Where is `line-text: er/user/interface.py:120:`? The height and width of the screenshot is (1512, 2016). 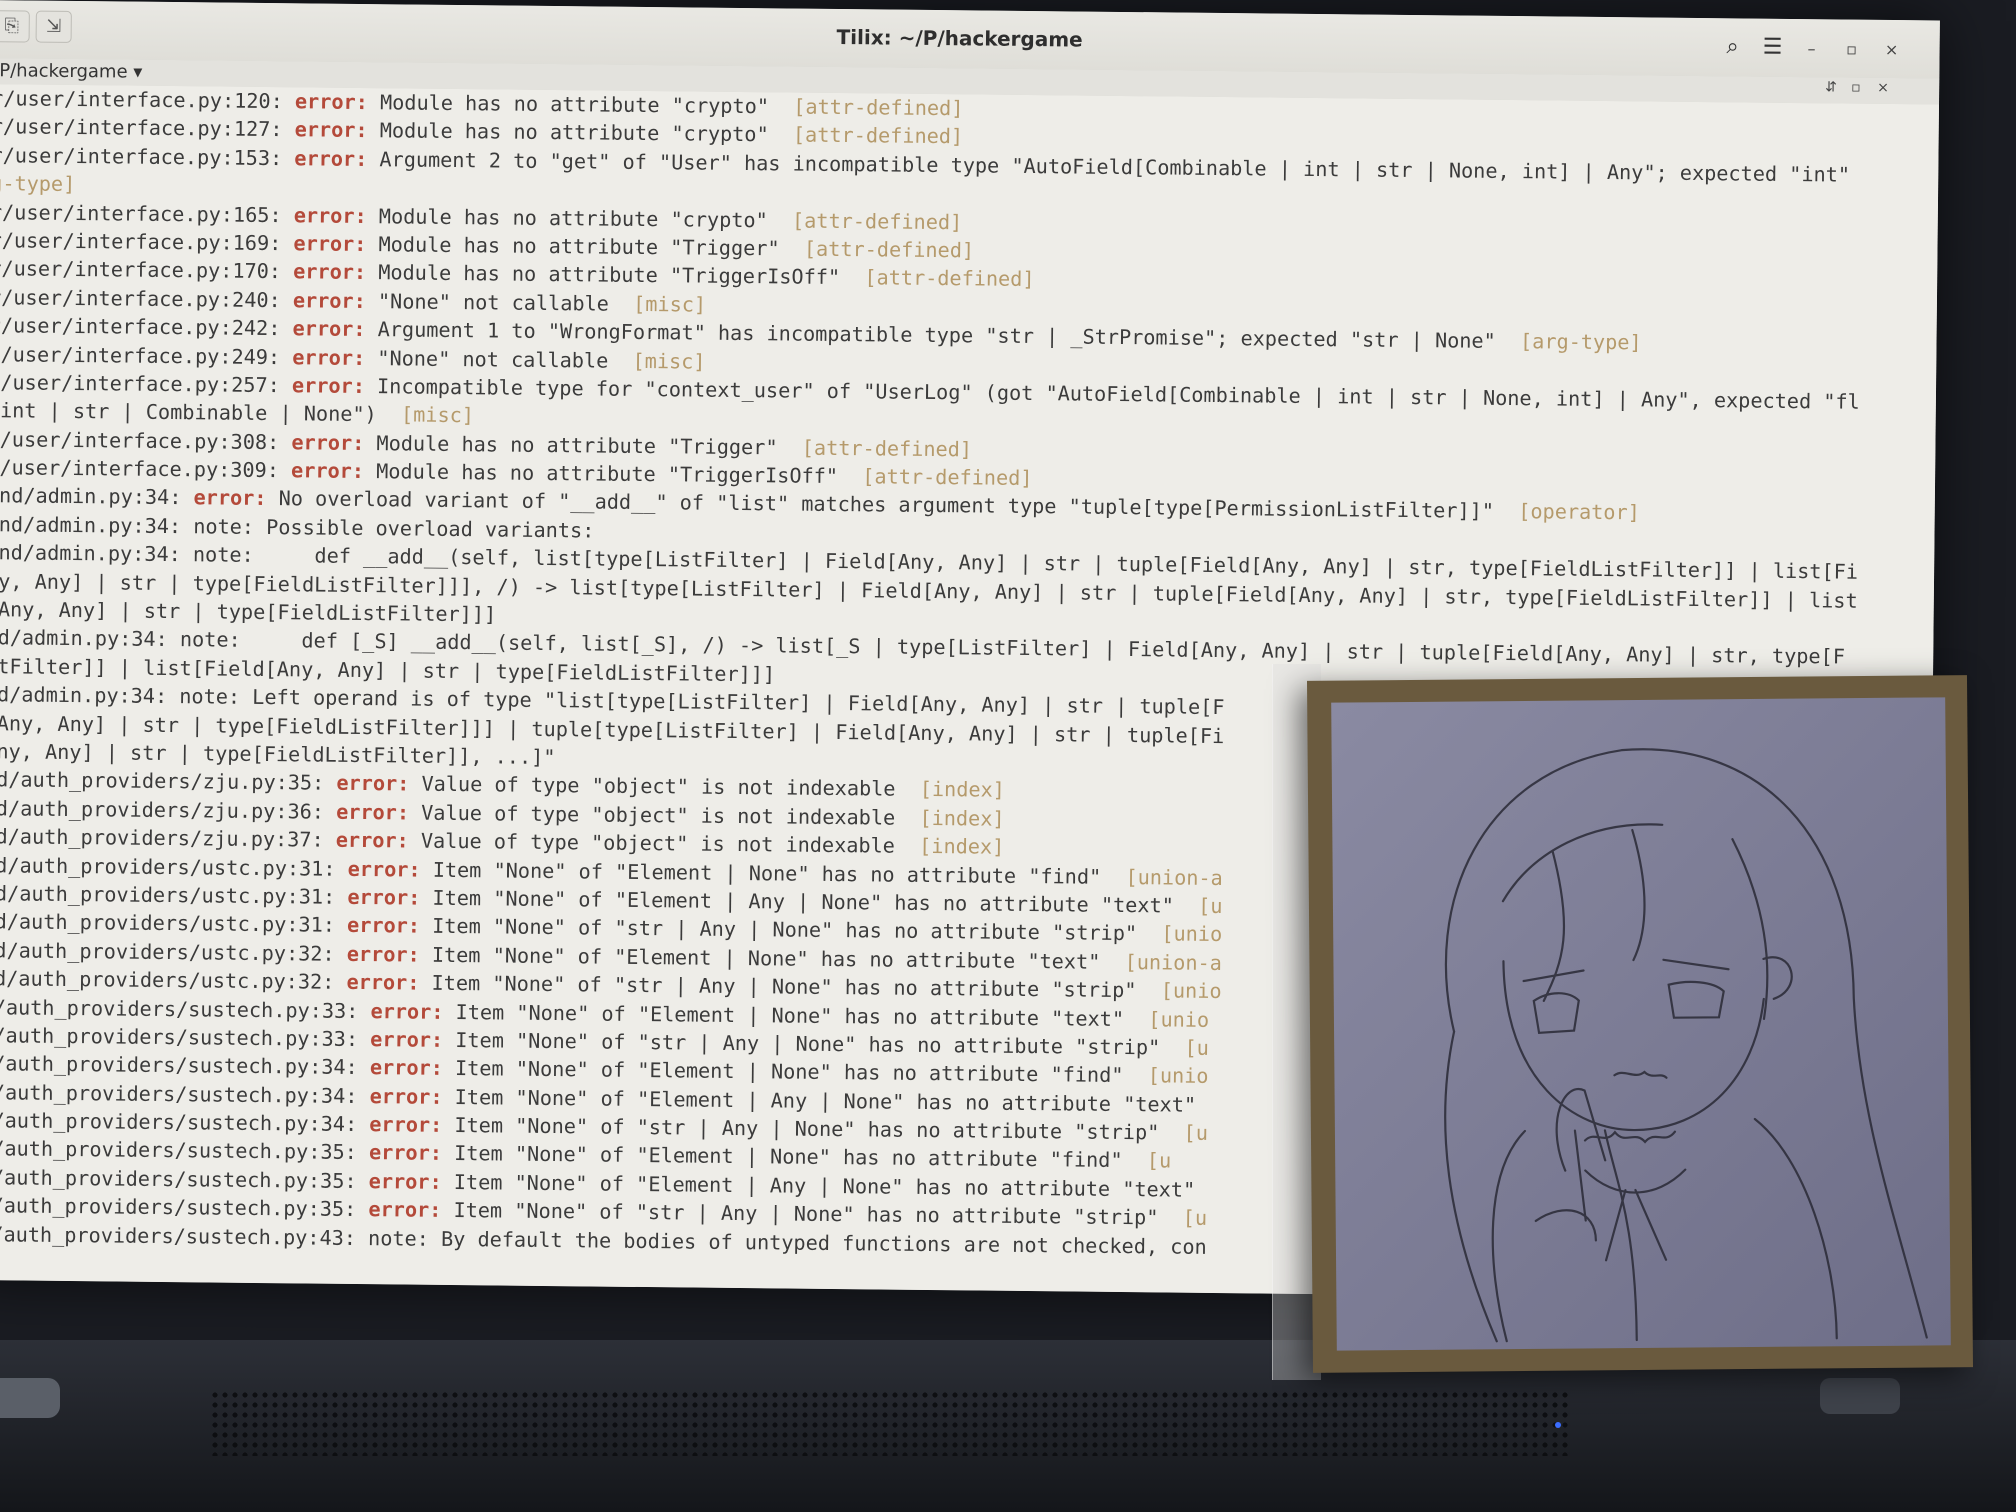
line-text: er/user/interface.py:120: is located at coordinates (148, 99).